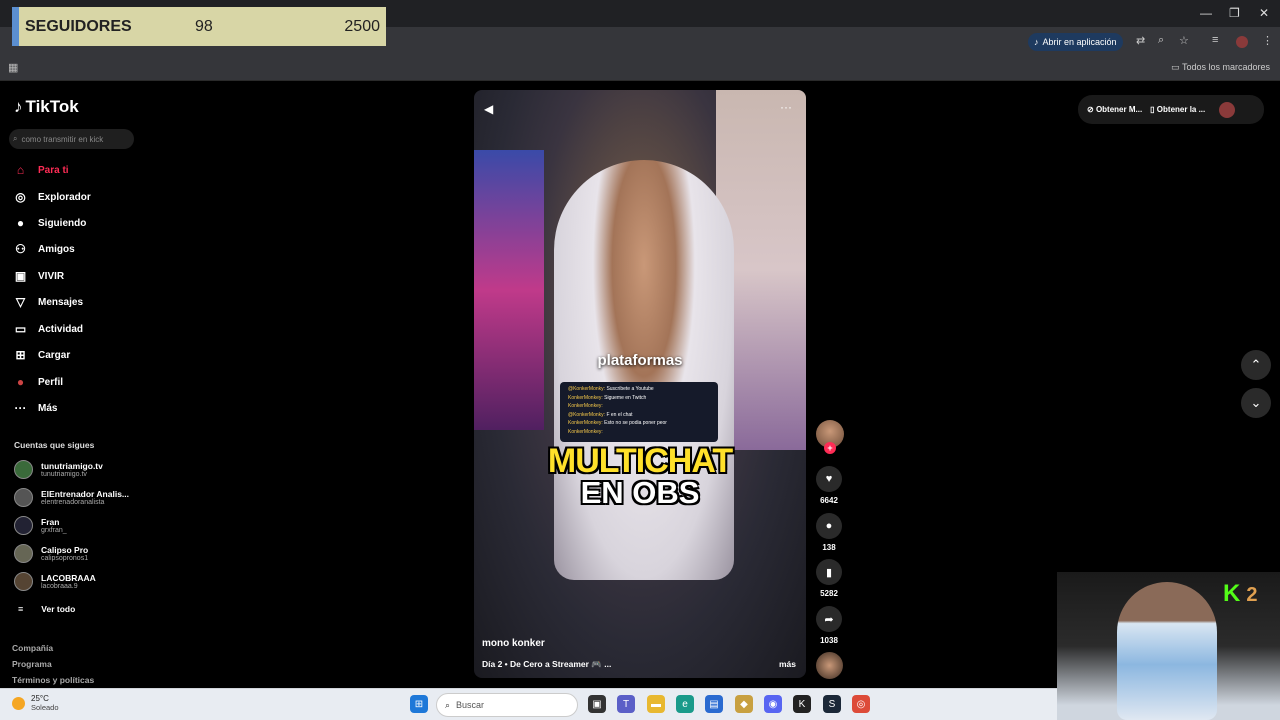 The height and width of the screenshot is (720, 1280). Describe the element at coordinates (640, 360) in the screenshot. I see `video-caption: plataformas` at that location.